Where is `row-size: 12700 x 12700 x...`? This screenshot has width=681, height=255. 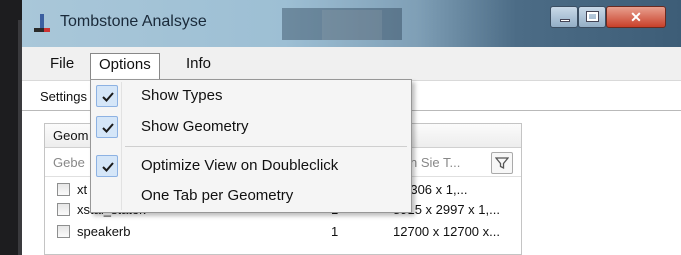
row-size: 12700 x 12700 x... is located at coordinates (446, 231).